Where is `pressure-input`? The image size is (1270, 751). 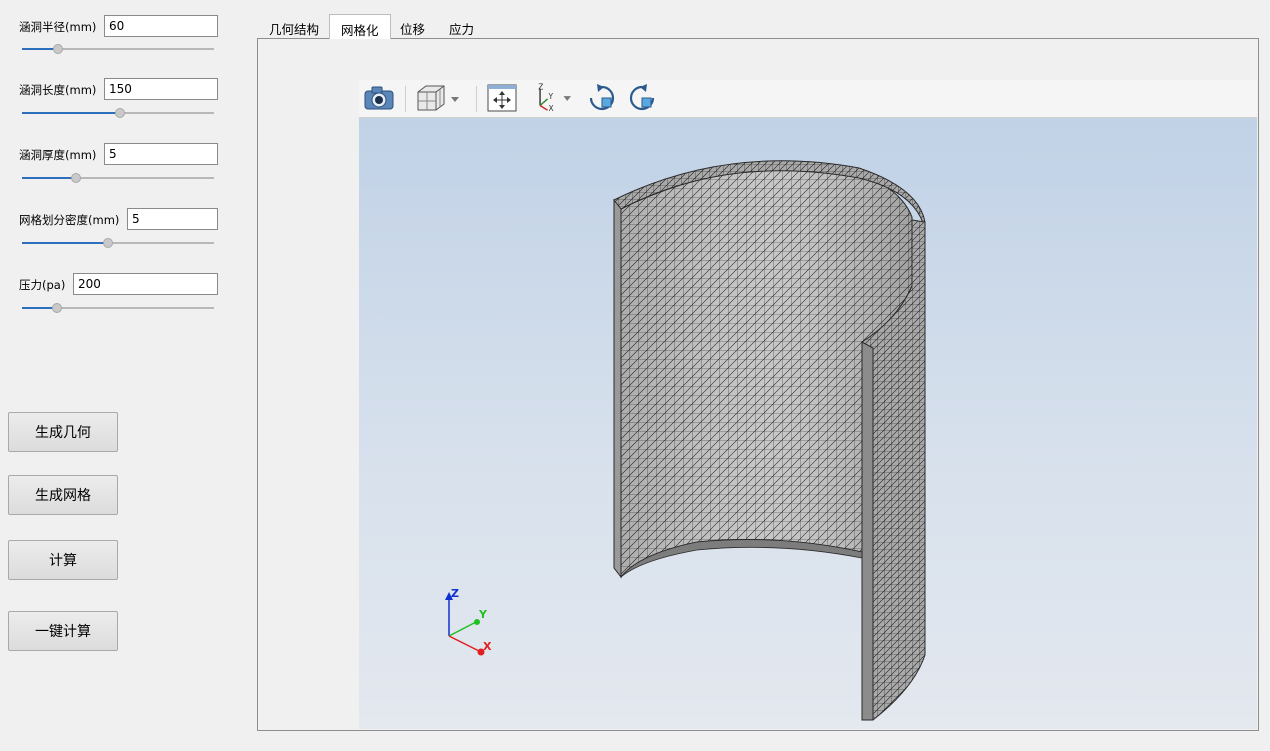 pressure-input is located at coordinates (145, 284).